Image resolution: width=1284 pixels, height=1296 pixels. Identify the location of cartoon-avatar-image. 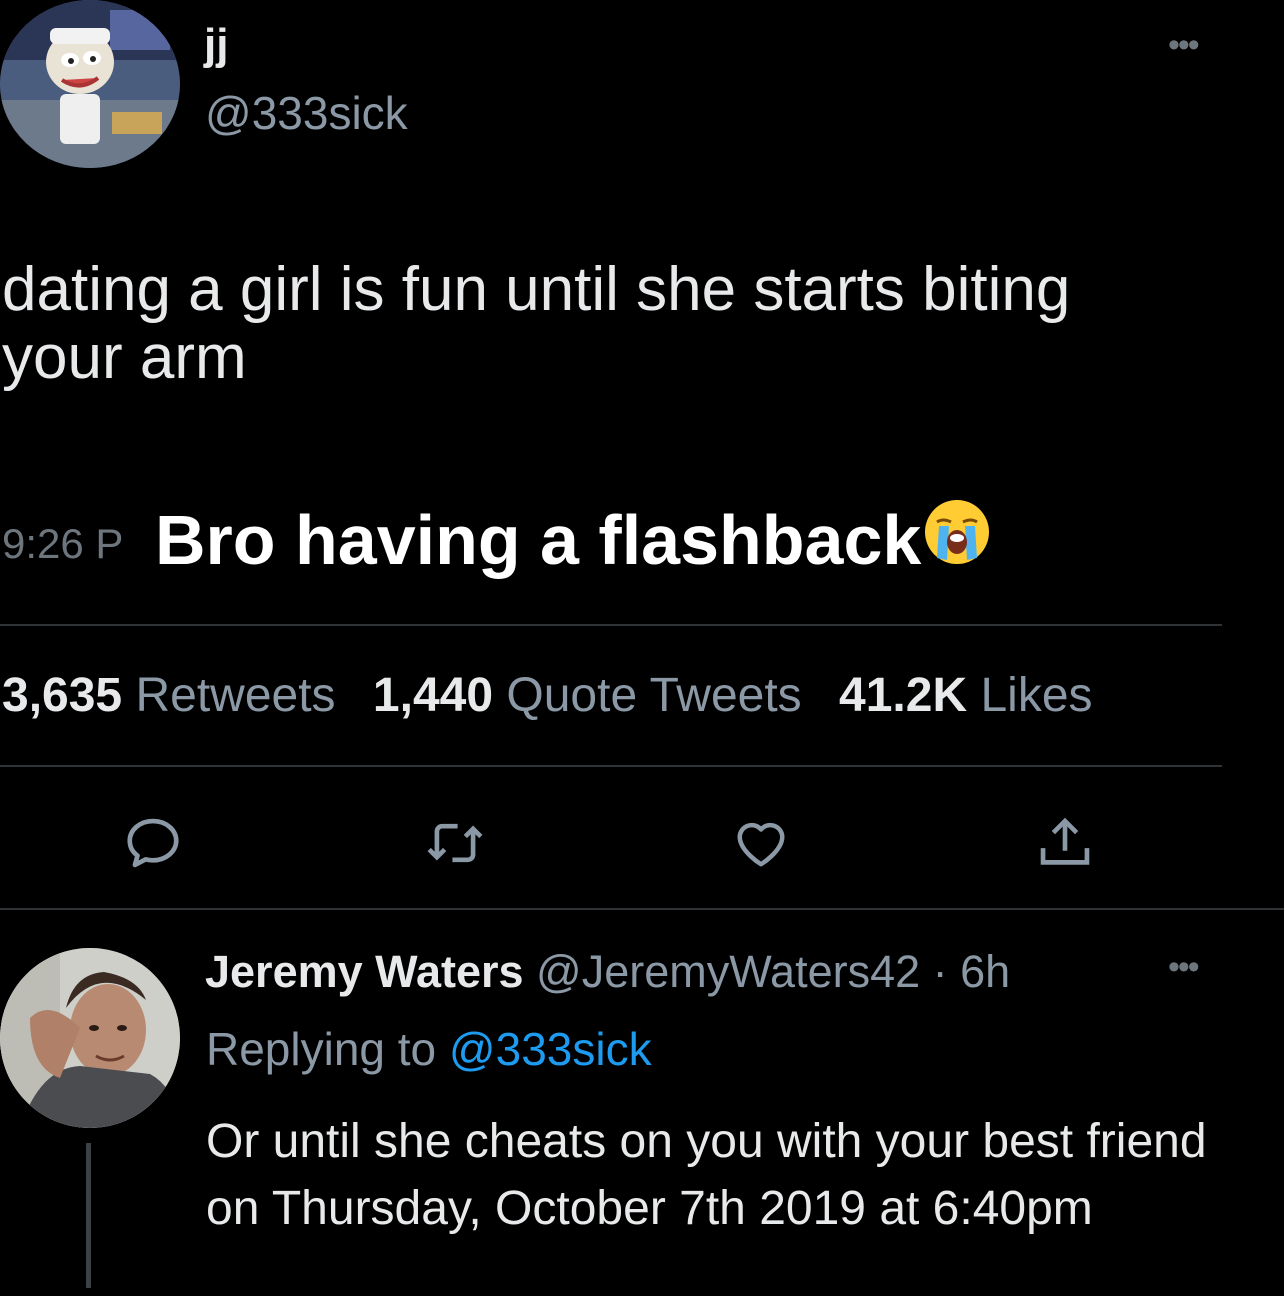
(90, 84).